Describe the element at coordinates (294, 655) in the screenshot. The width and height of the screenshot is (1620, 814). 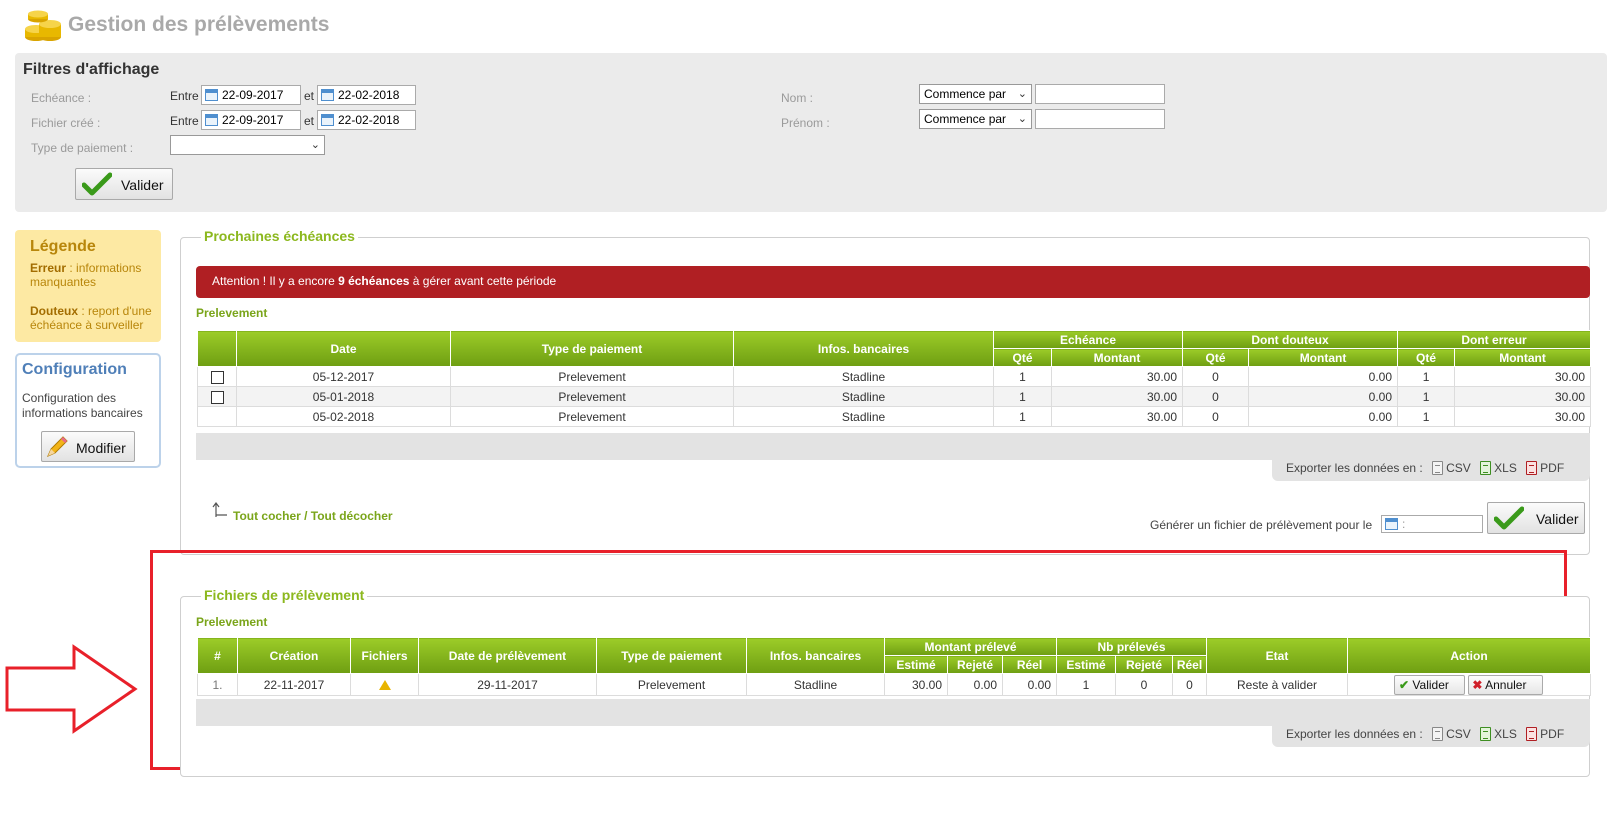
I see `header-creation: Création` at that location.